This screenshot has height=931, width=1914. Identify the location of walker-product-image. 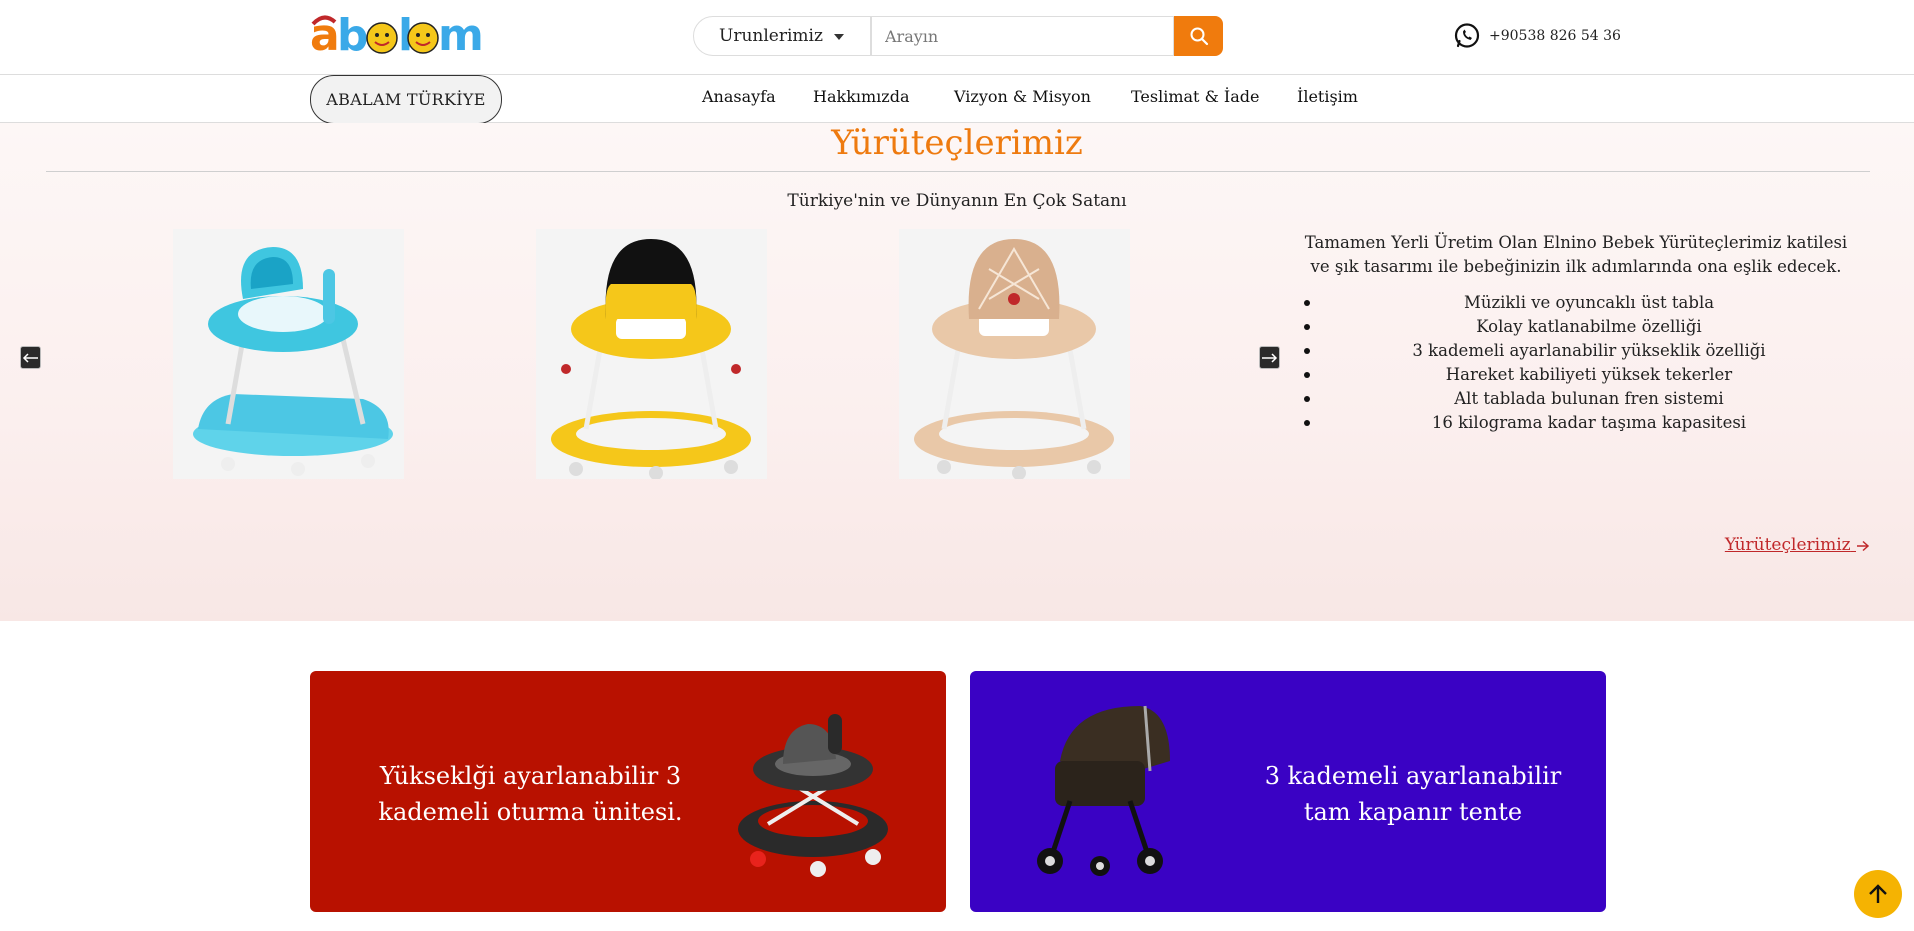
(813, 795).